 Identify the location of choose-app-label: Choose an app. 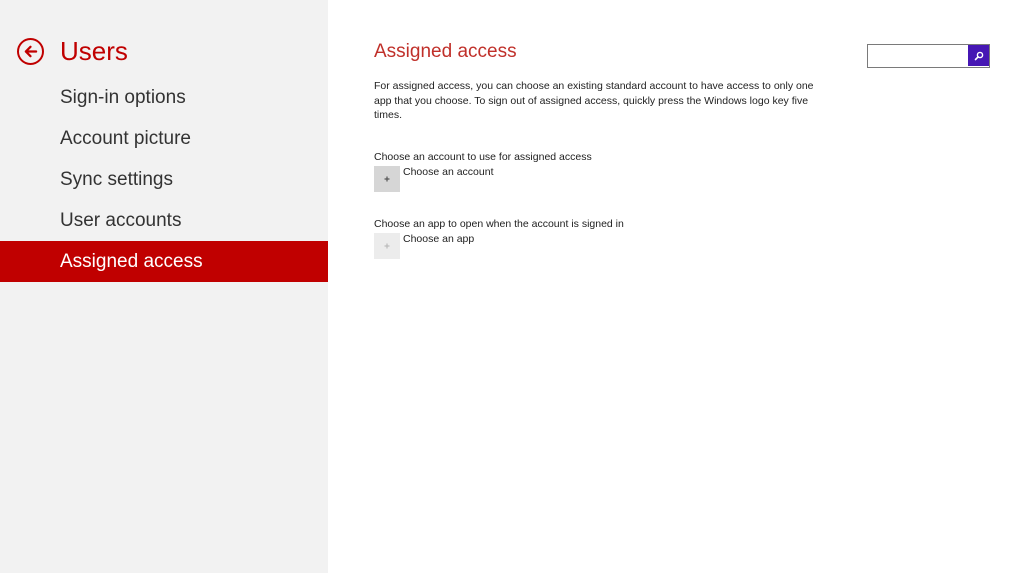
(439, 239).